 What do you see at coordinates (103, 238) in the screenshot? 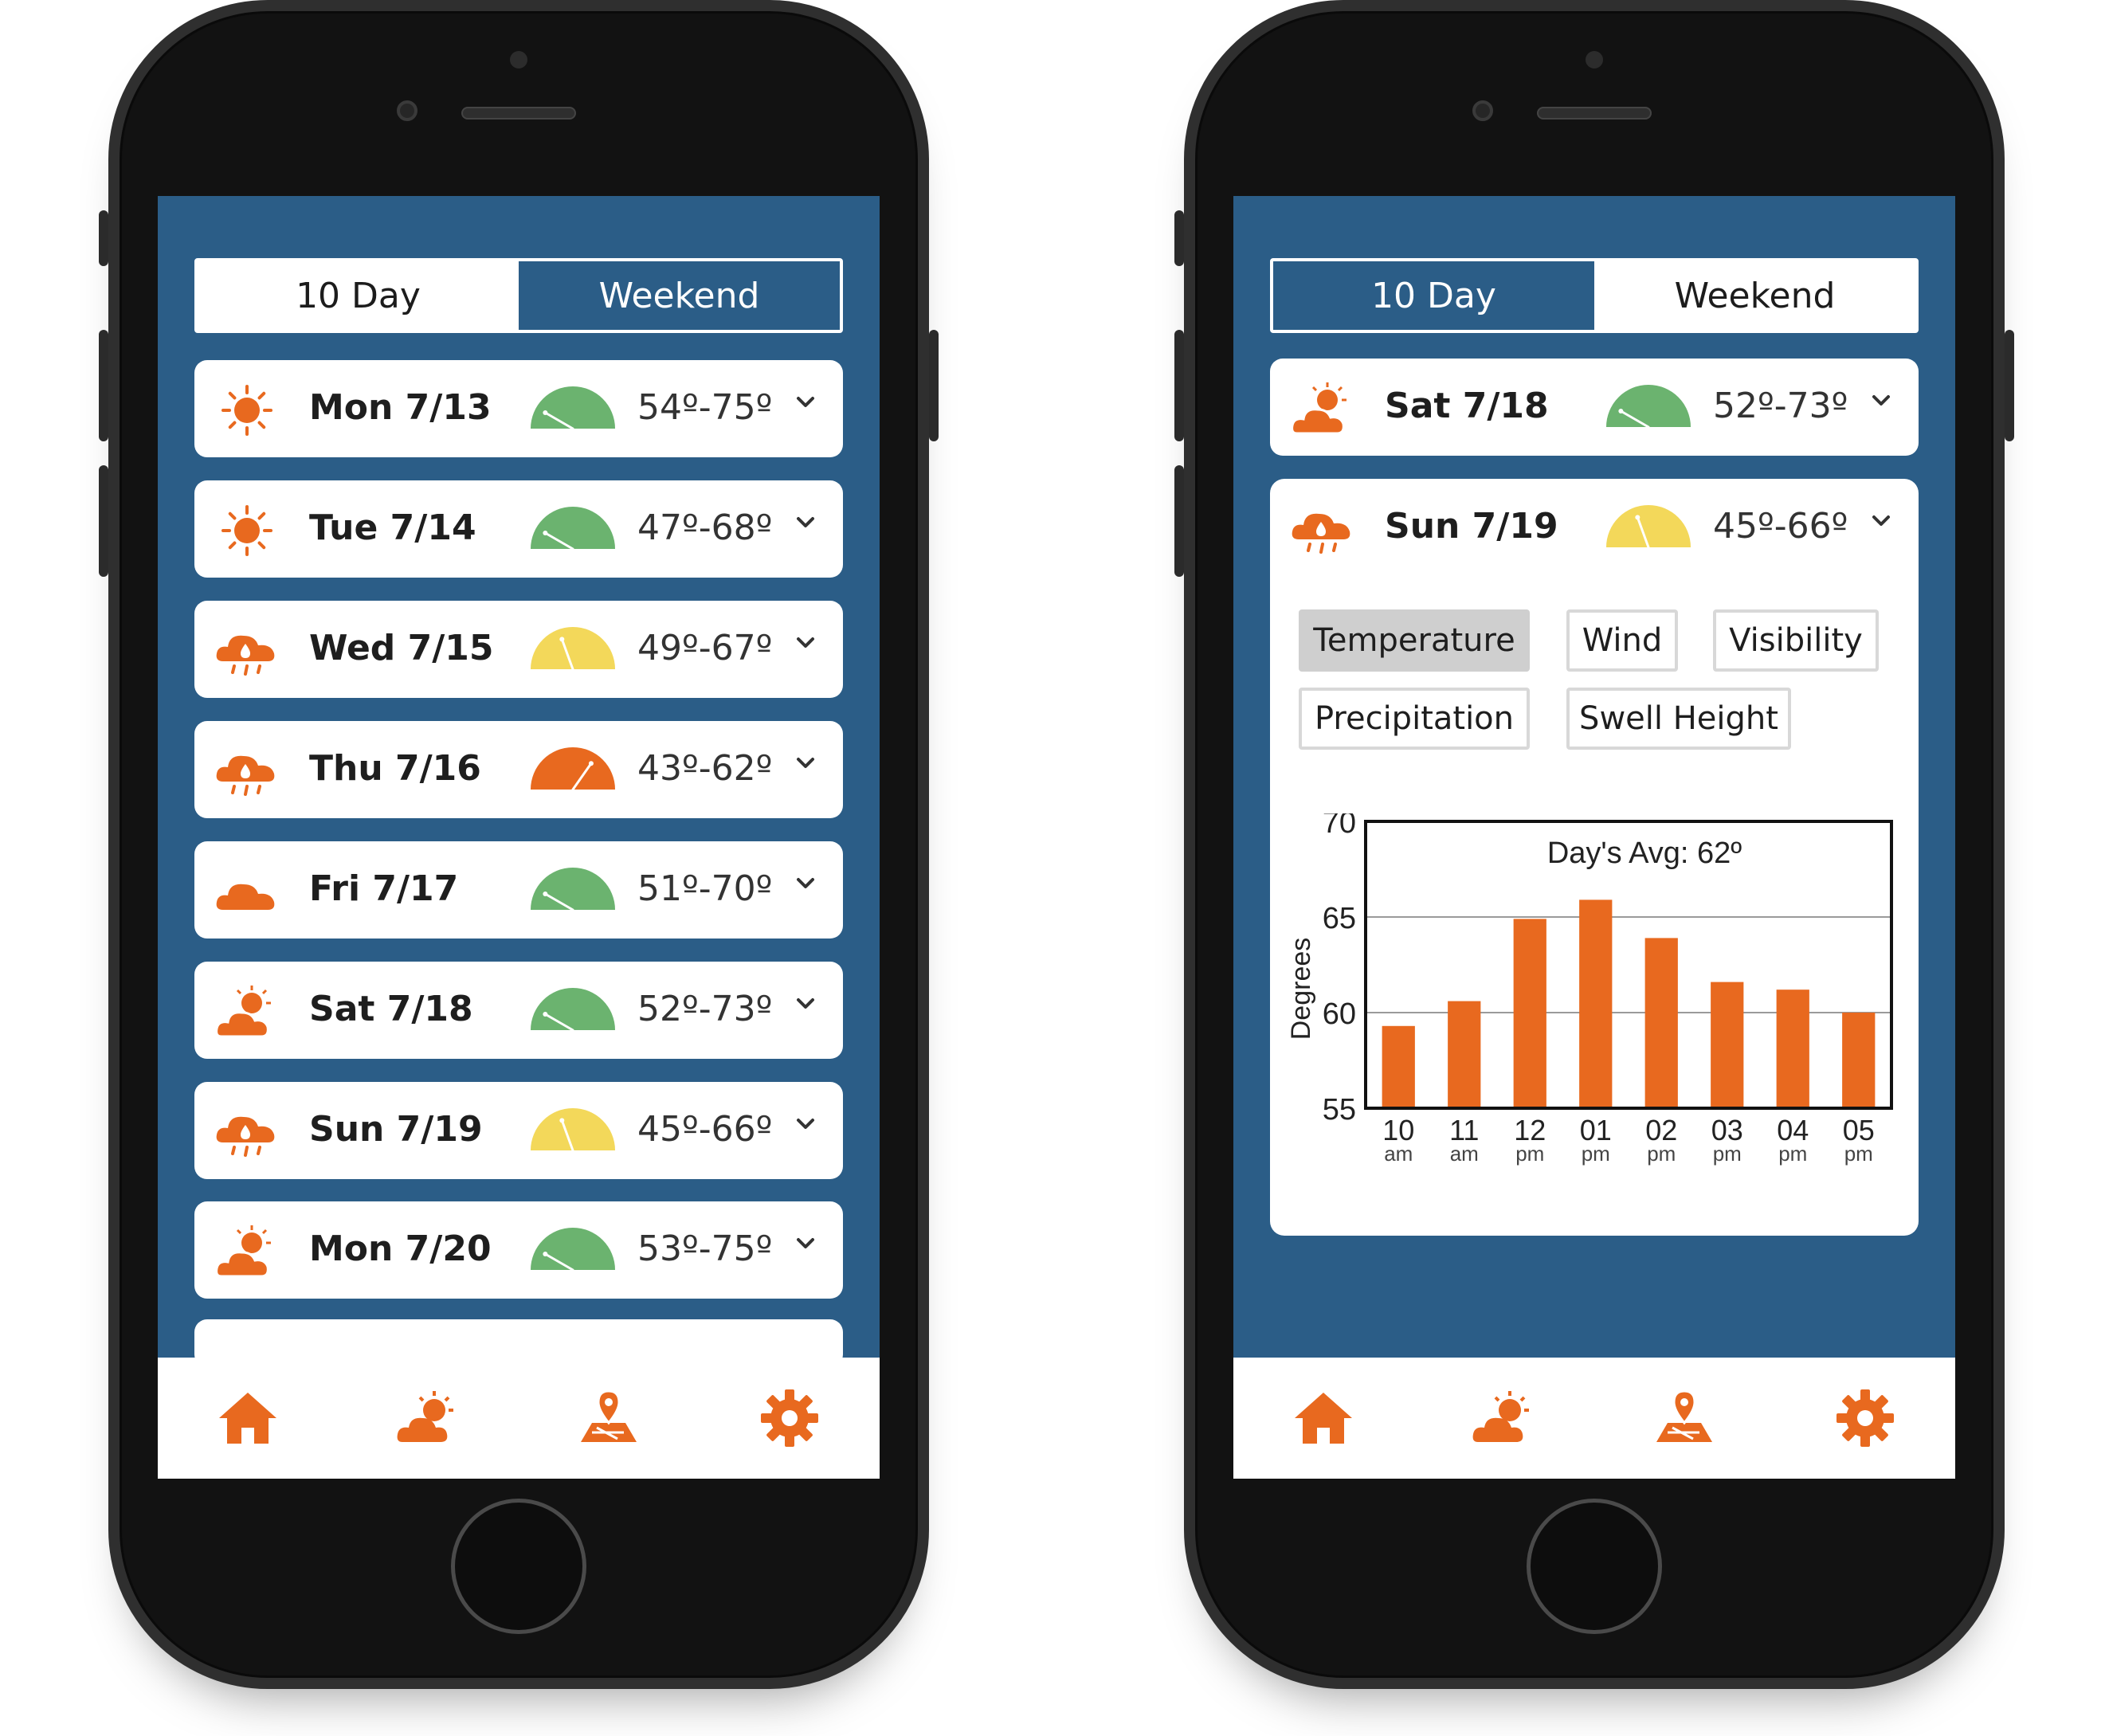
I see `mute-switch` at bounding box center [103, 238].